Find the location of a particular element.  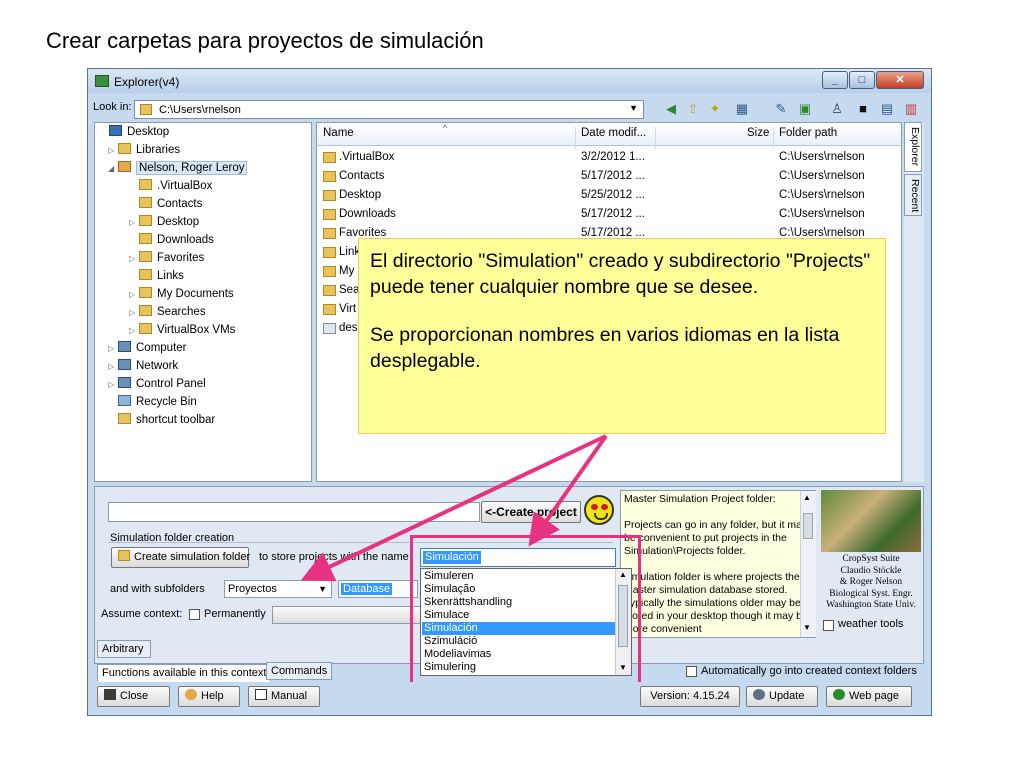

up-folder-icon: ⇧ is located at coordinates (693, 109).